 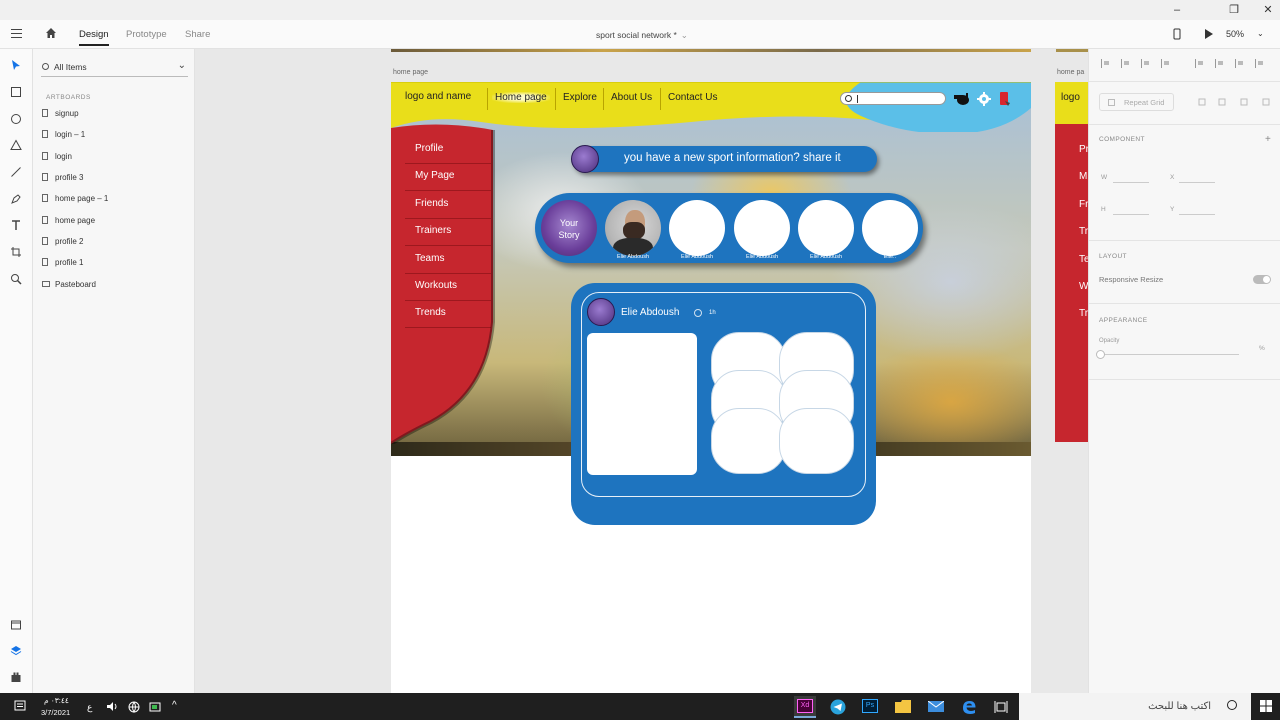 I want to click on nav-link-about: About Us, so click(x=631, y=97).